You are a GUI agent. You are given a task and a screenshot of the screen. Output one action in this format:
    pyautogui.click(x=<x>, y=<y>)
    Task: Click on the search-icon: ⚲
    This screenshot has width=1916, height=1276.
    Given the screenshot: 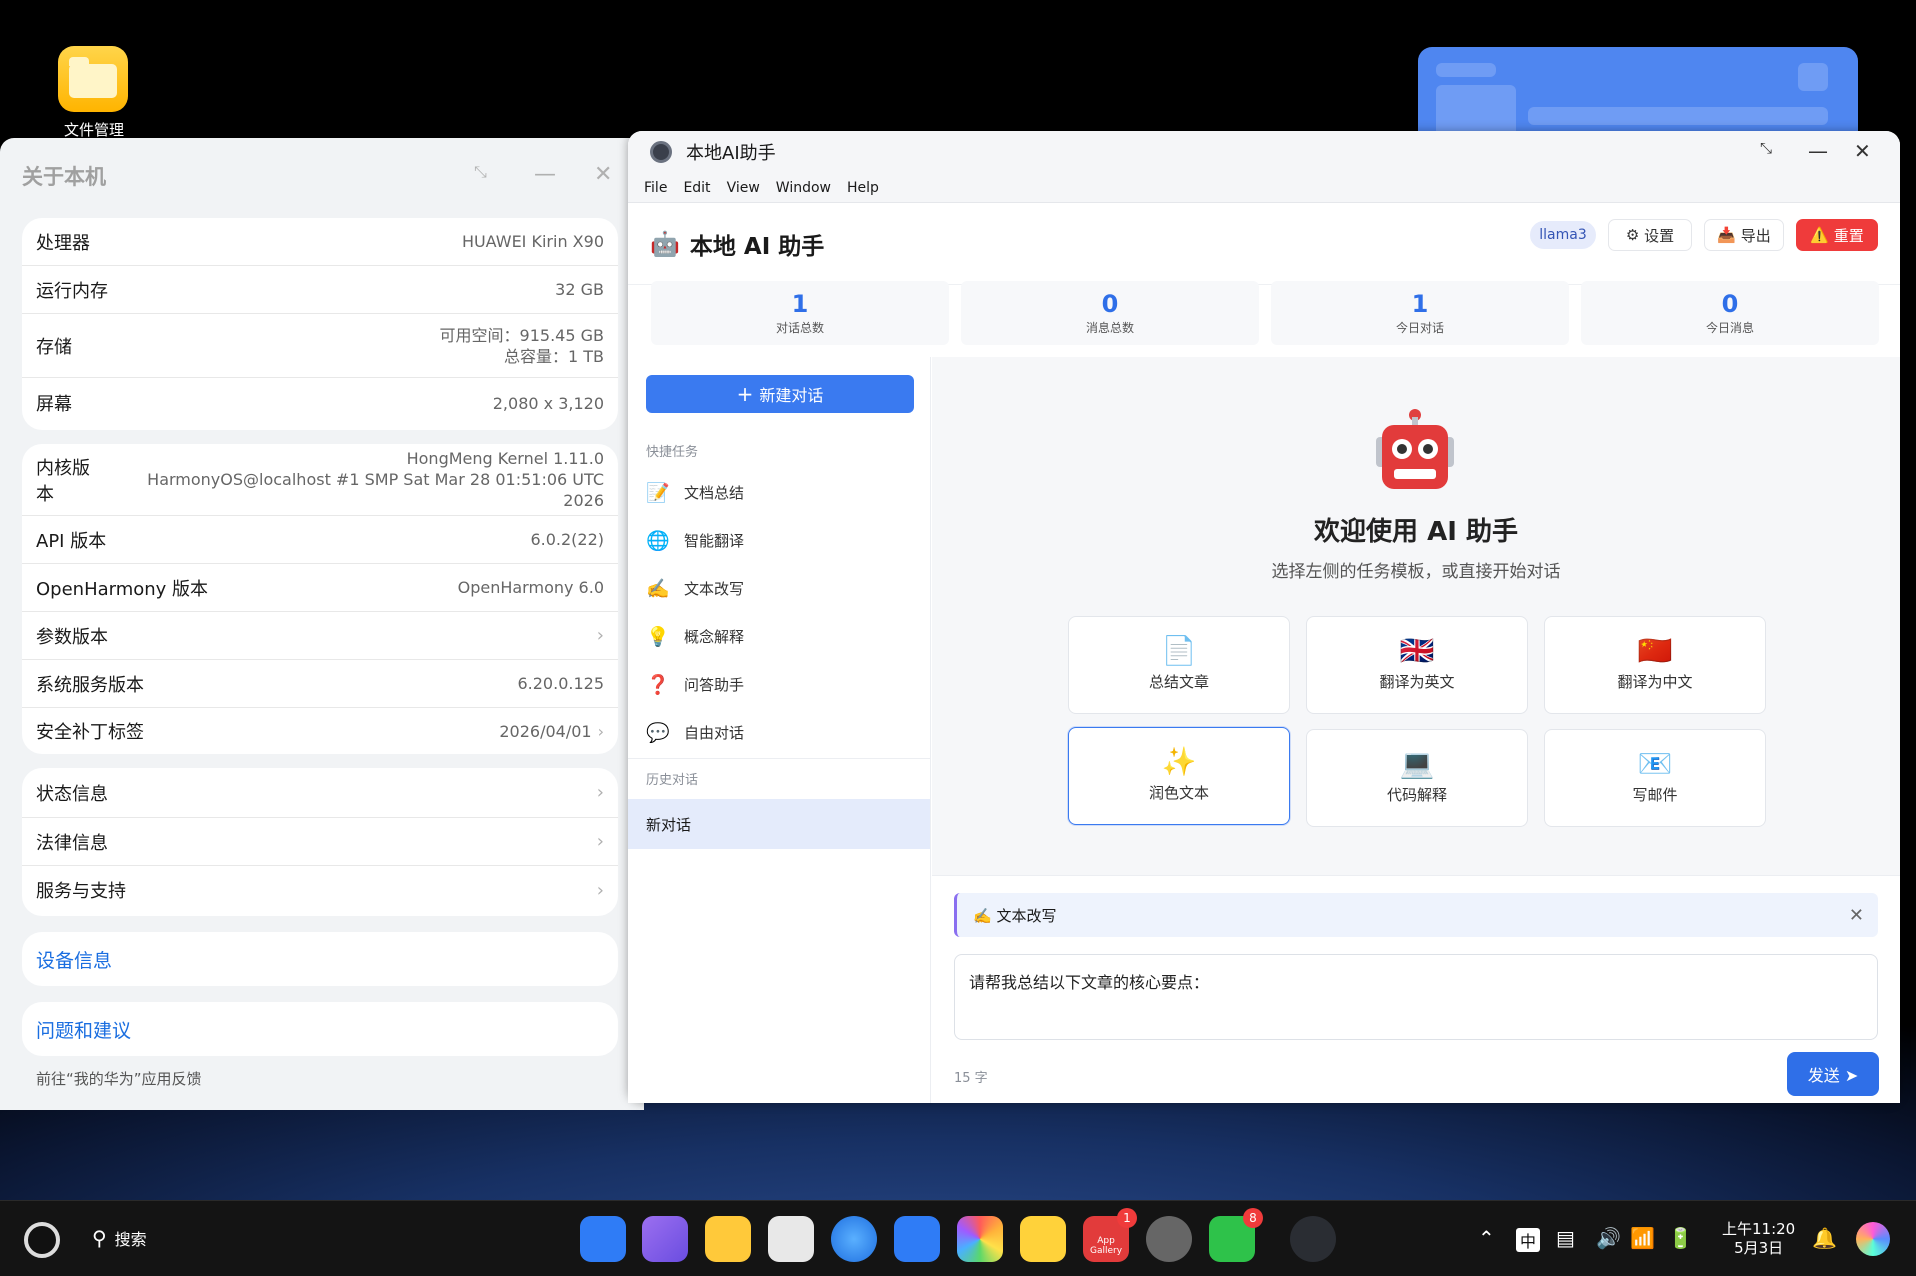 What is the action you would take?
    pyautogui.click(x=99, y=1238)
    